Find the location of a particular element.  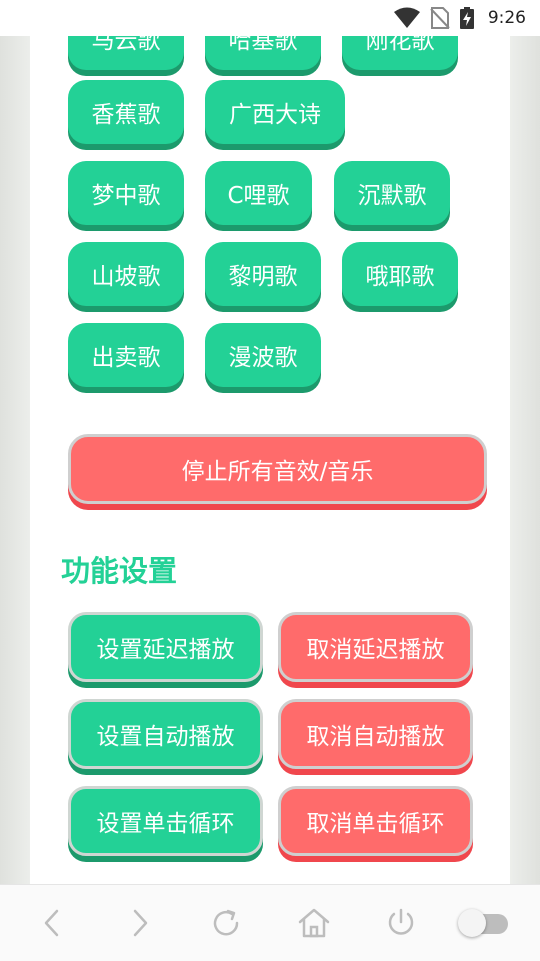

song-button: 哈基歌 is located at coordinates (263, 53).